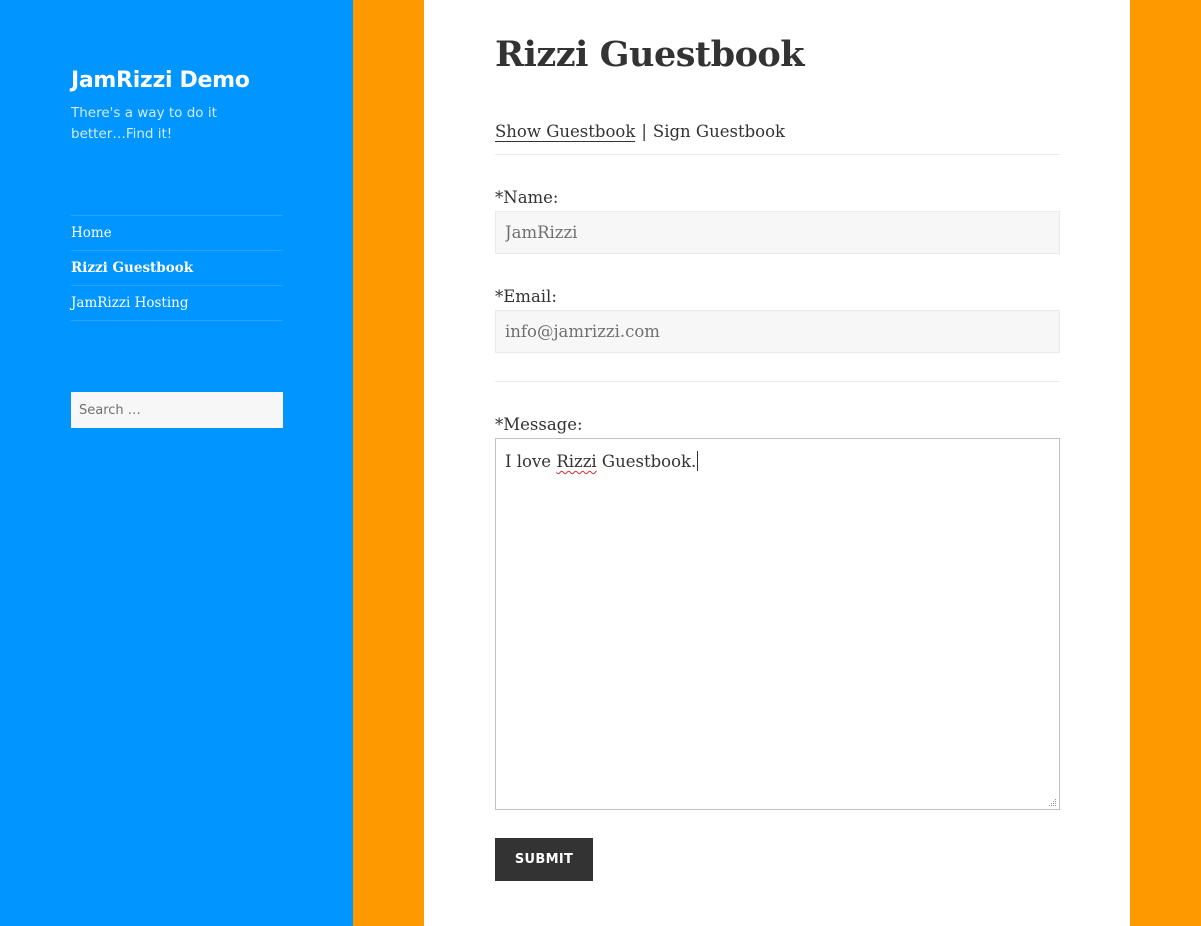 The height and width of the screenshot is (926, 1201). Describe the element at coordinates (646, 461) in the screenshot. I see `message-text-after: Guestbook.` at that location.